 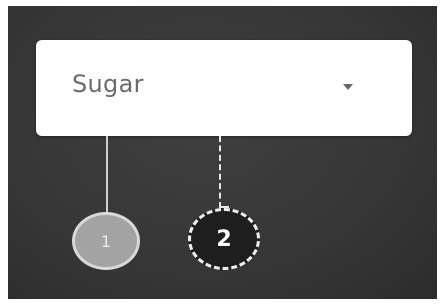 I want to click on step-marker-2-label: 2, so click(x=224, y=239).